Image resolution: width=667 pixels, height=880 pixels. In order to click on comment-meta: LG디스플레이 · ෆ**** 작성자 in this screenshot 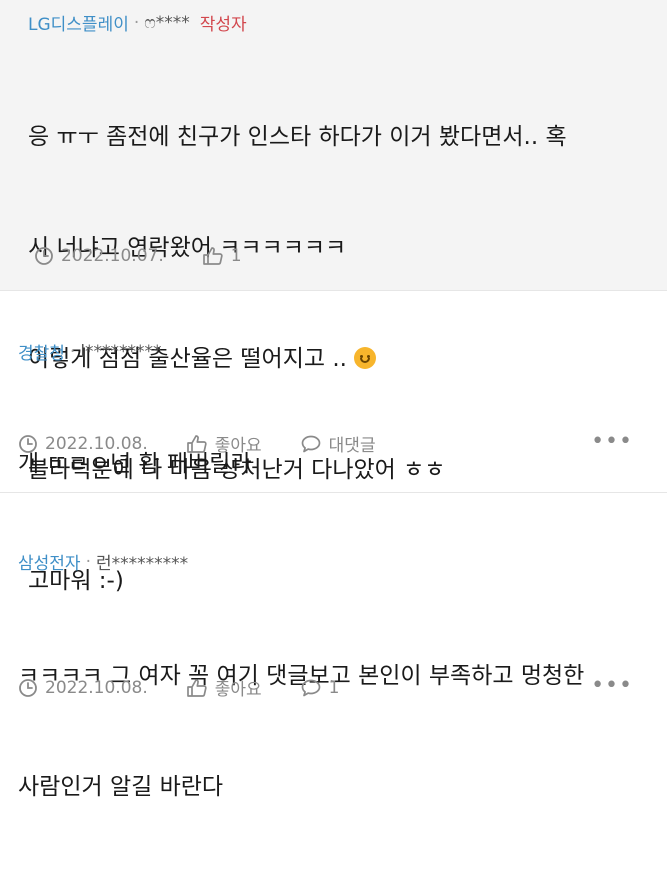, I will do `click(333, 23)`.